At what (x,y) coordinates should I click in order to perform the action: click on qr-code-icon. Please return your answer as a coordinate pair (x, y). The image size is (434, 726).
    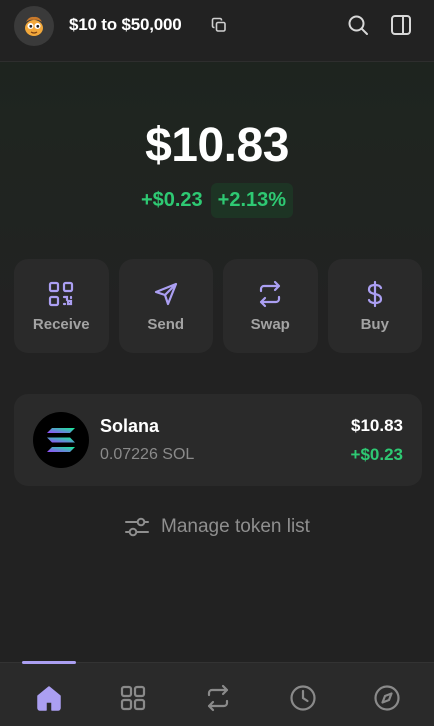
    Looking at the image, I should click on (61, 294).